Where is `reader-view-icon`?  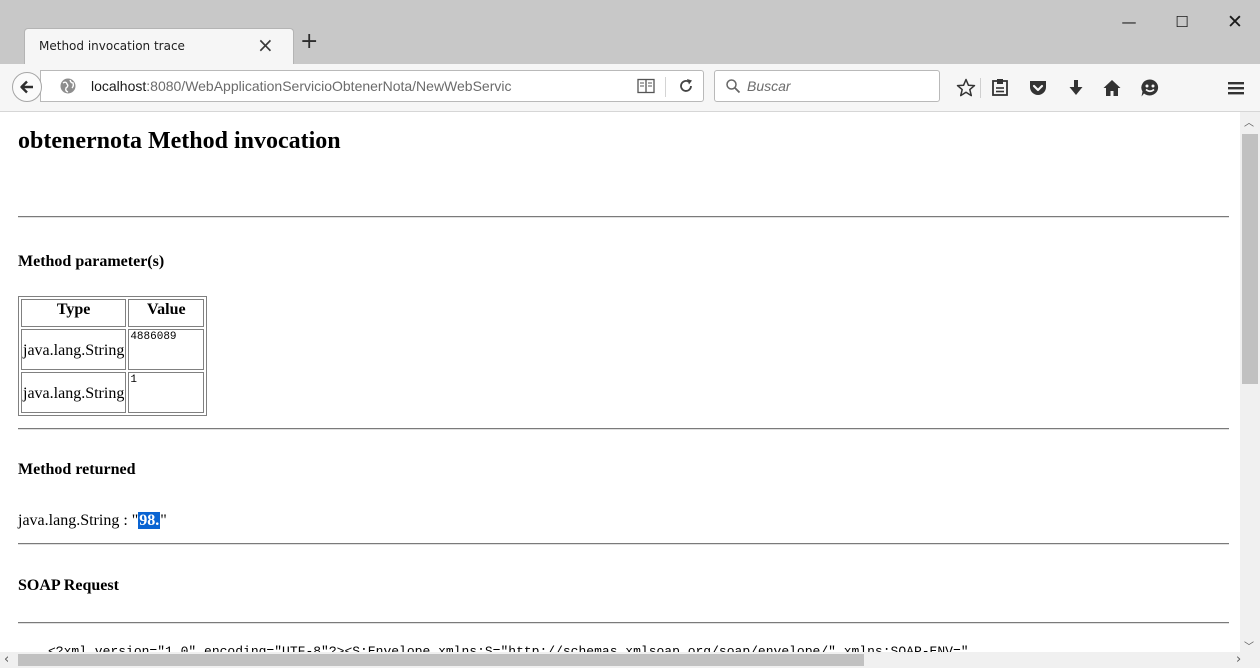
reader-view-icon is located at coordinates (646, 86).